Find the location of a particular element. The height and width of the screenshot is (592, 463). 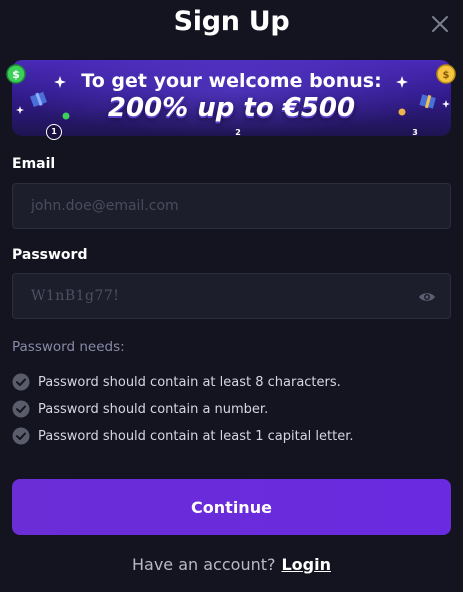

login-link: Login is located at coordinates (306, 564).